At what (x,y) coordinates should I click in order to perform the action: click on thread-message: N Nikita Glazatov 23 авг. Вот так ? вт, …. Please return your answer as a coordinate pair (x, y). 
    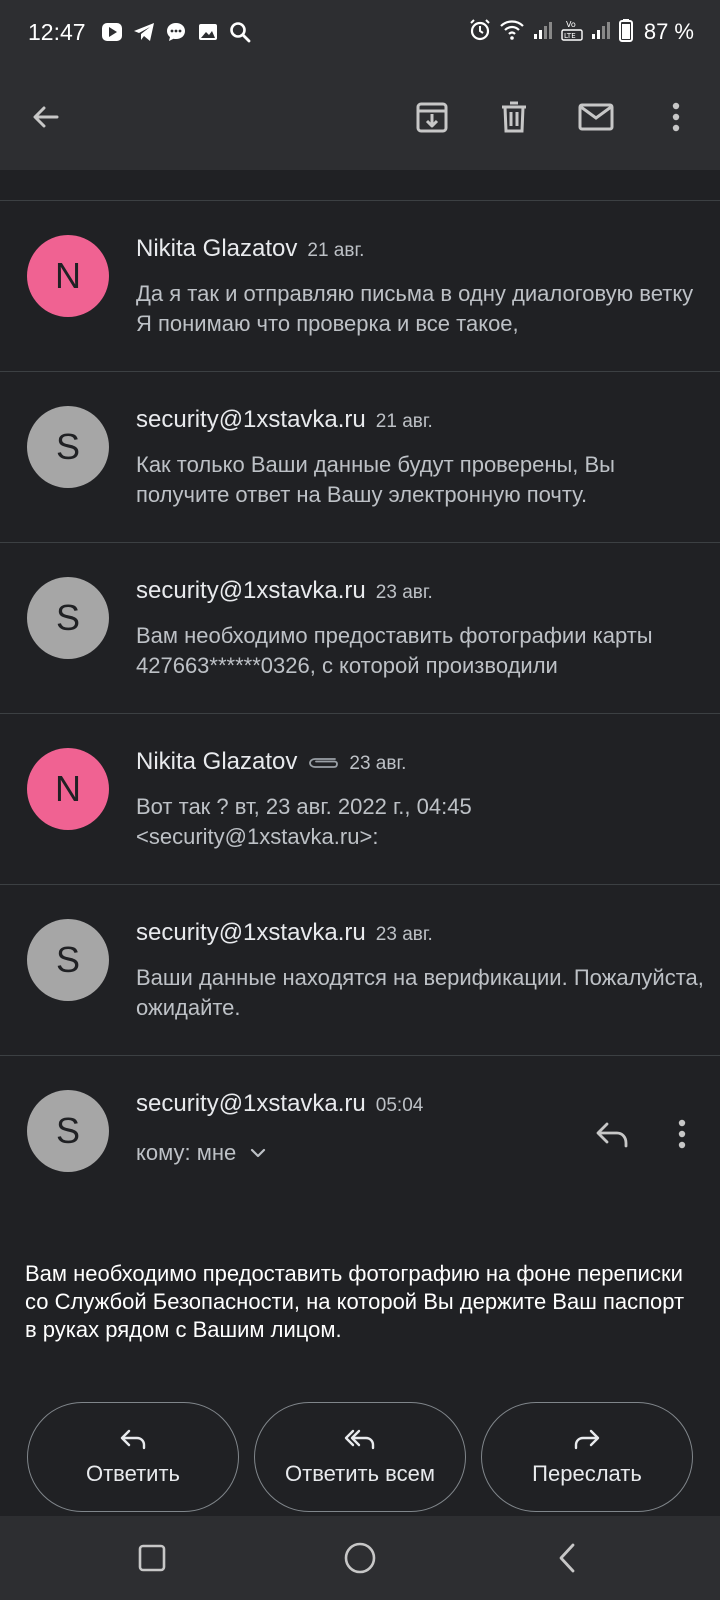
    Looking at the image, I should click on (360, 799).